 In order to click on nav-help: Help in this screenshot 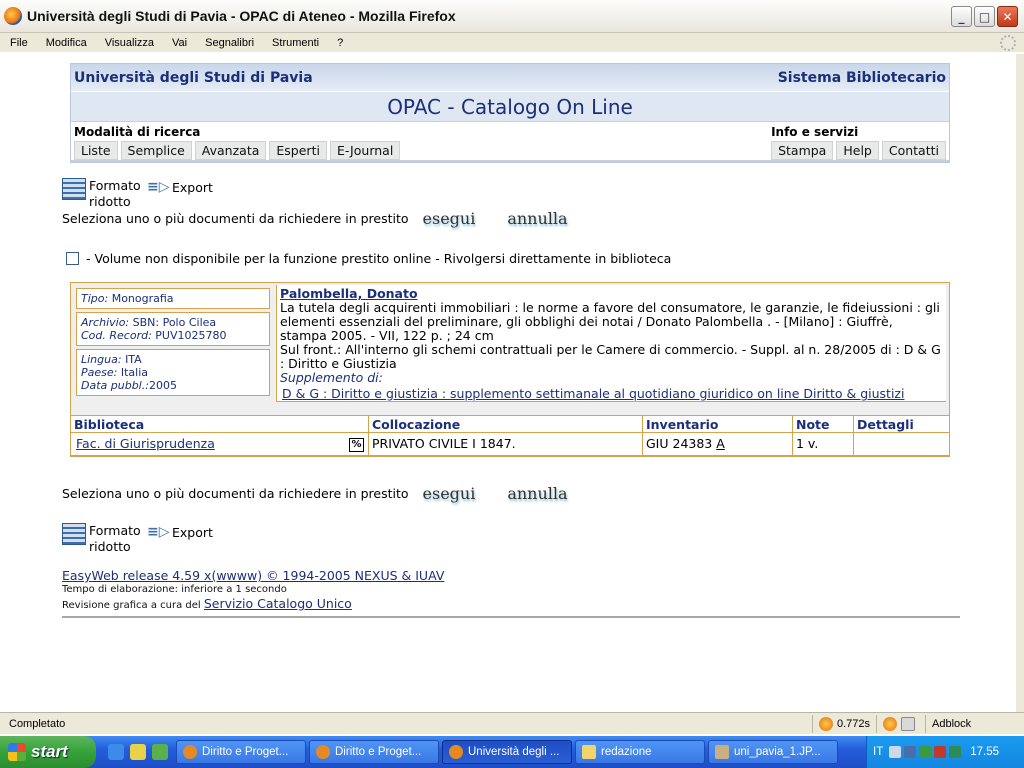, I will do `click(857, 150)`.